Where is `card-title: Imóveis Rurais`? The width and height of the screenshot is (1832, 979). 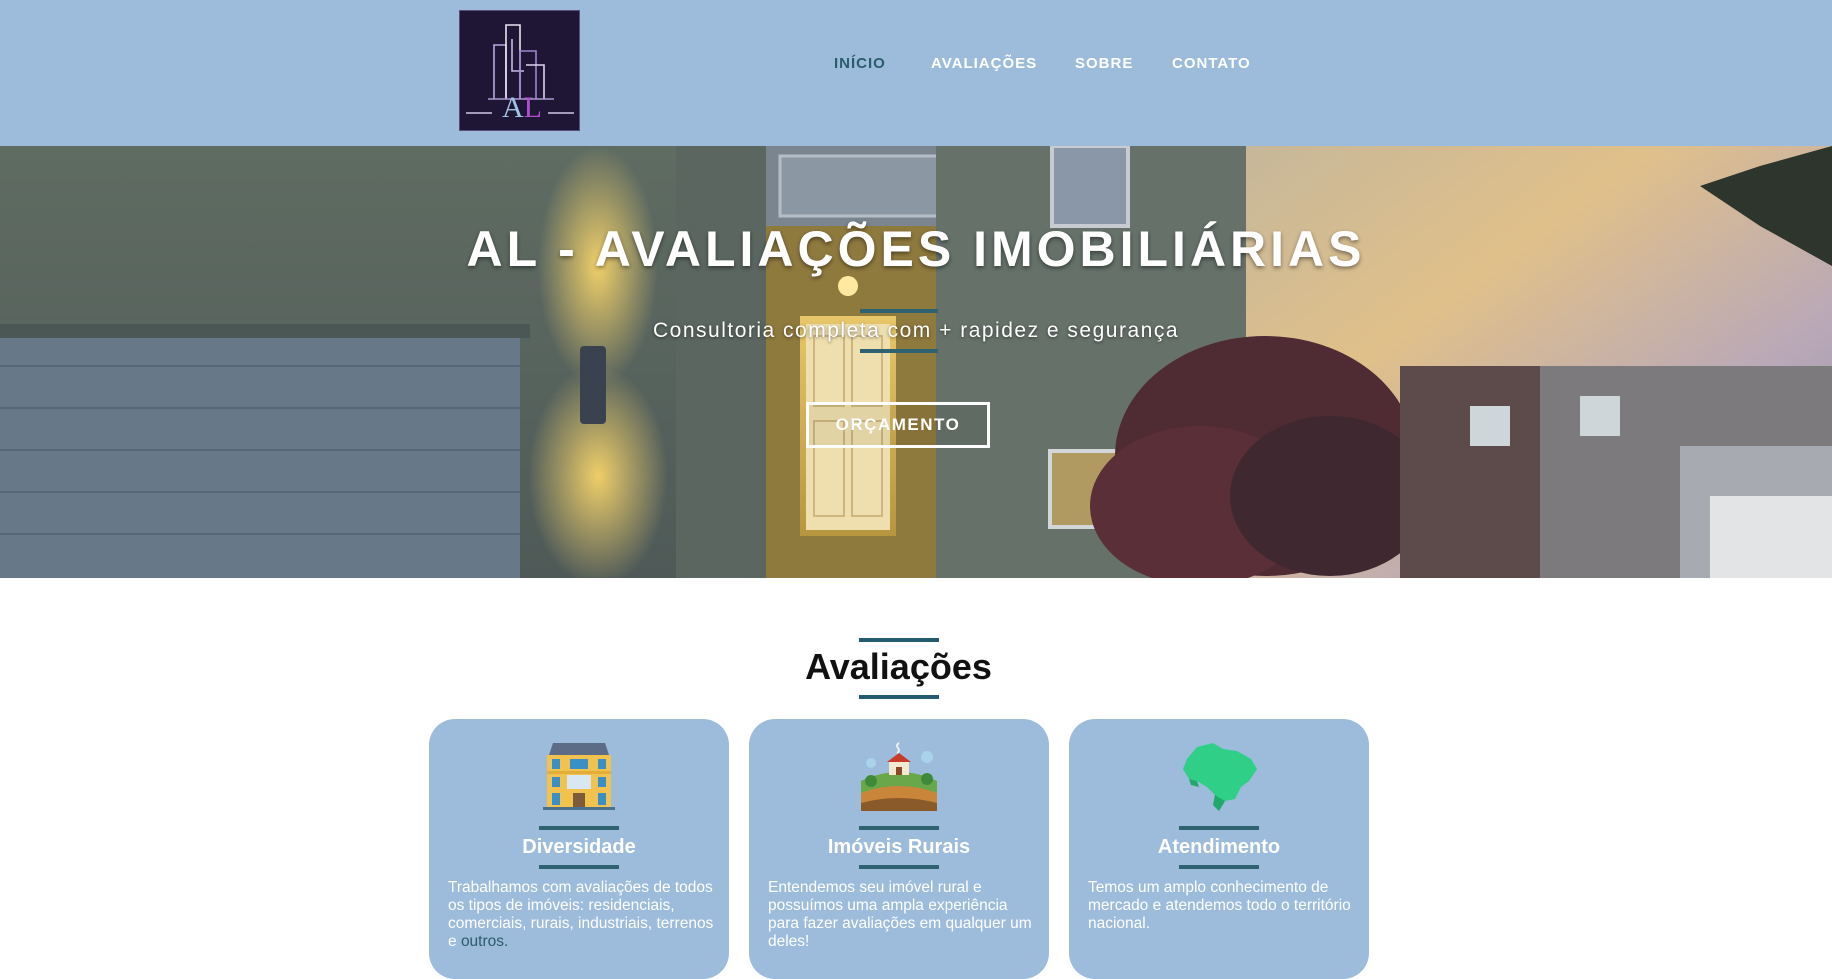
card-title: Imóveis Rurais is located at coordinates (899, 847).